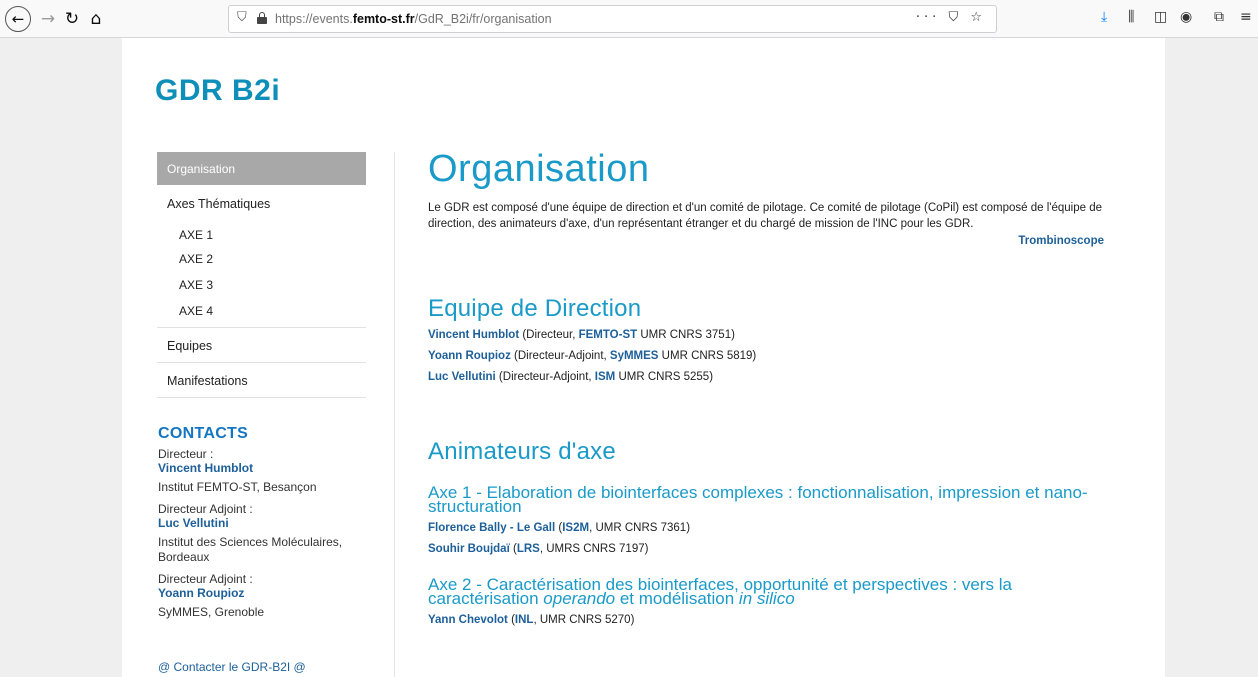 The width and height of the screenshot is (1258, 677). I want to click on forward-arrow-icon: →, so click(48, 19).